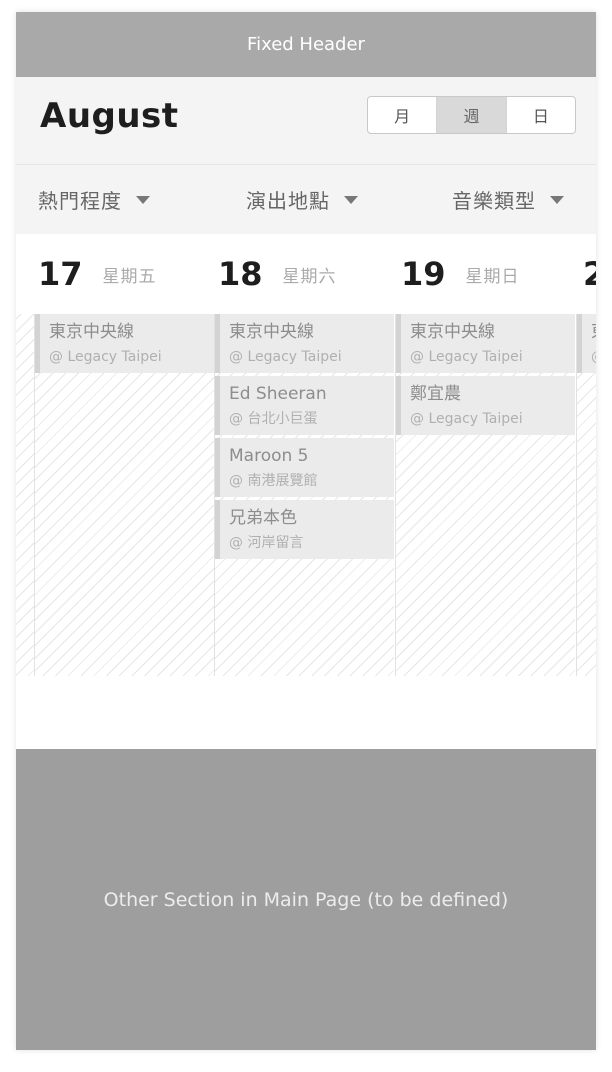  I want to click on day-column, so click(25, 495).